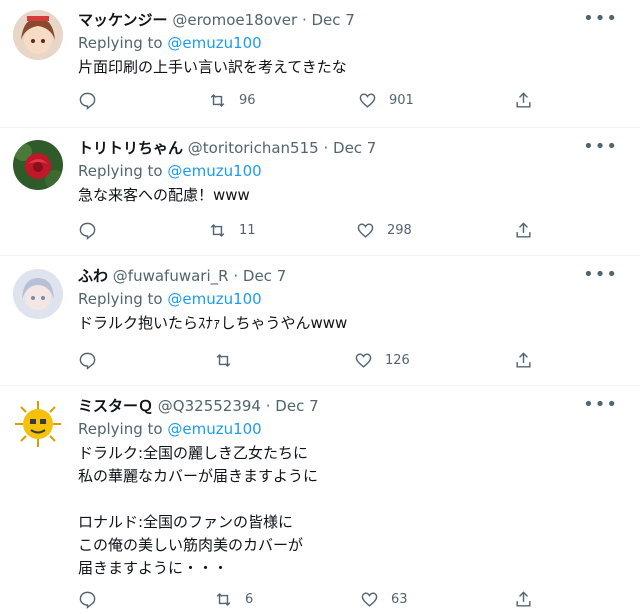  What do you see at coordinates (234, 20) in the screenshot?
I see `user-handle: @eromoe18over` at bounding box center [234, 20].